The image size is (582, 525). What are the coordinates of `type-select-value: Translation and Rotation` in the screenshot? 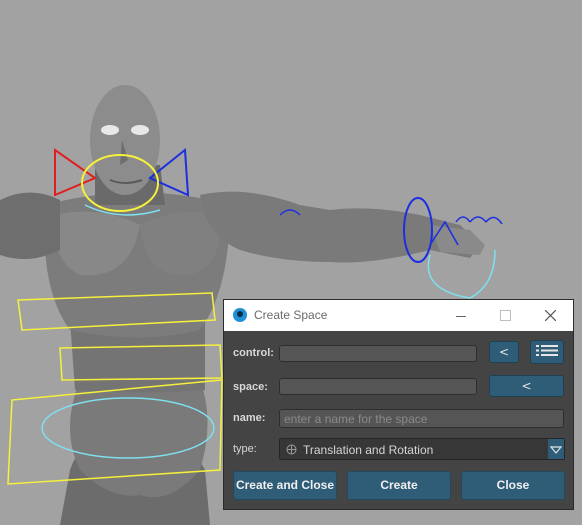 It's located at (368, 450).